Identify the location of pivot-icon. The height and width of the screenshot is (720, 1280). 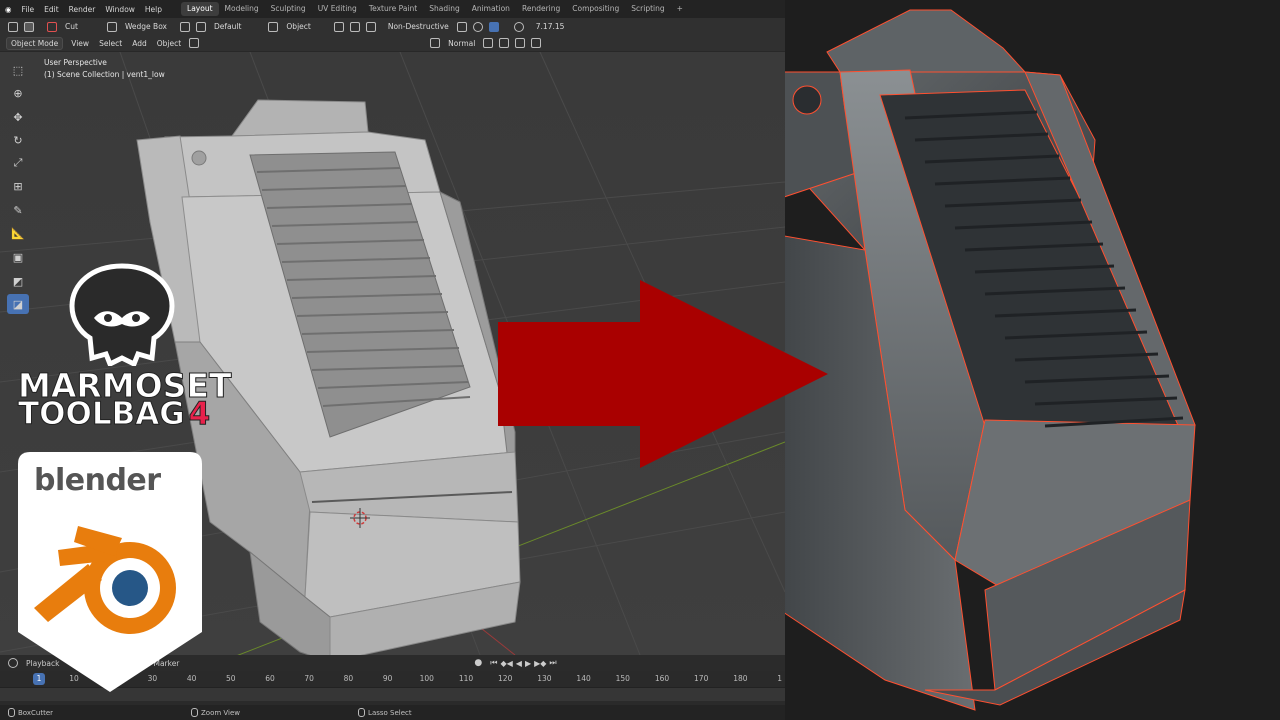
(488, 43).